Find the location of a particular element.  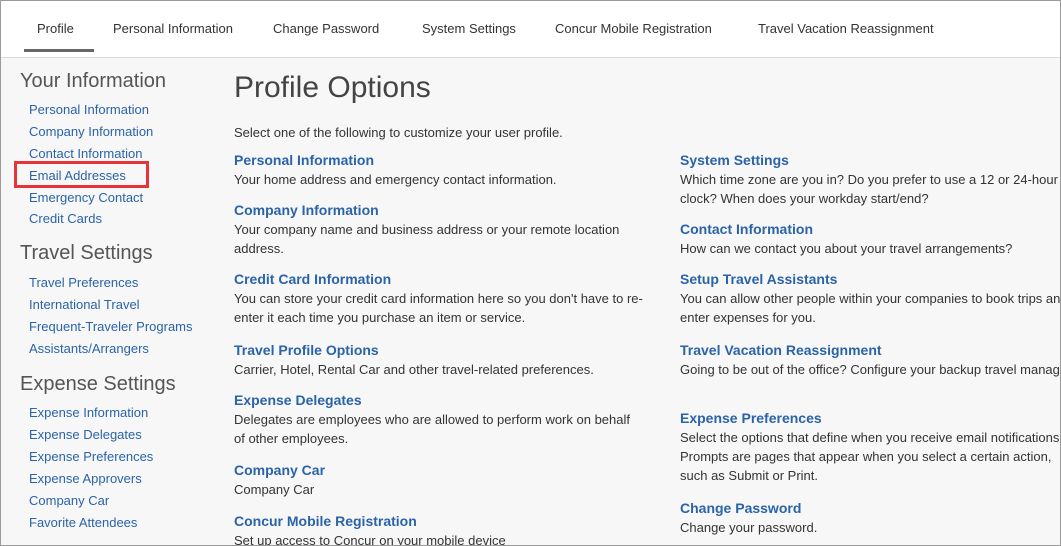

tab-profile: Profile is located at coordinates (55, 28).